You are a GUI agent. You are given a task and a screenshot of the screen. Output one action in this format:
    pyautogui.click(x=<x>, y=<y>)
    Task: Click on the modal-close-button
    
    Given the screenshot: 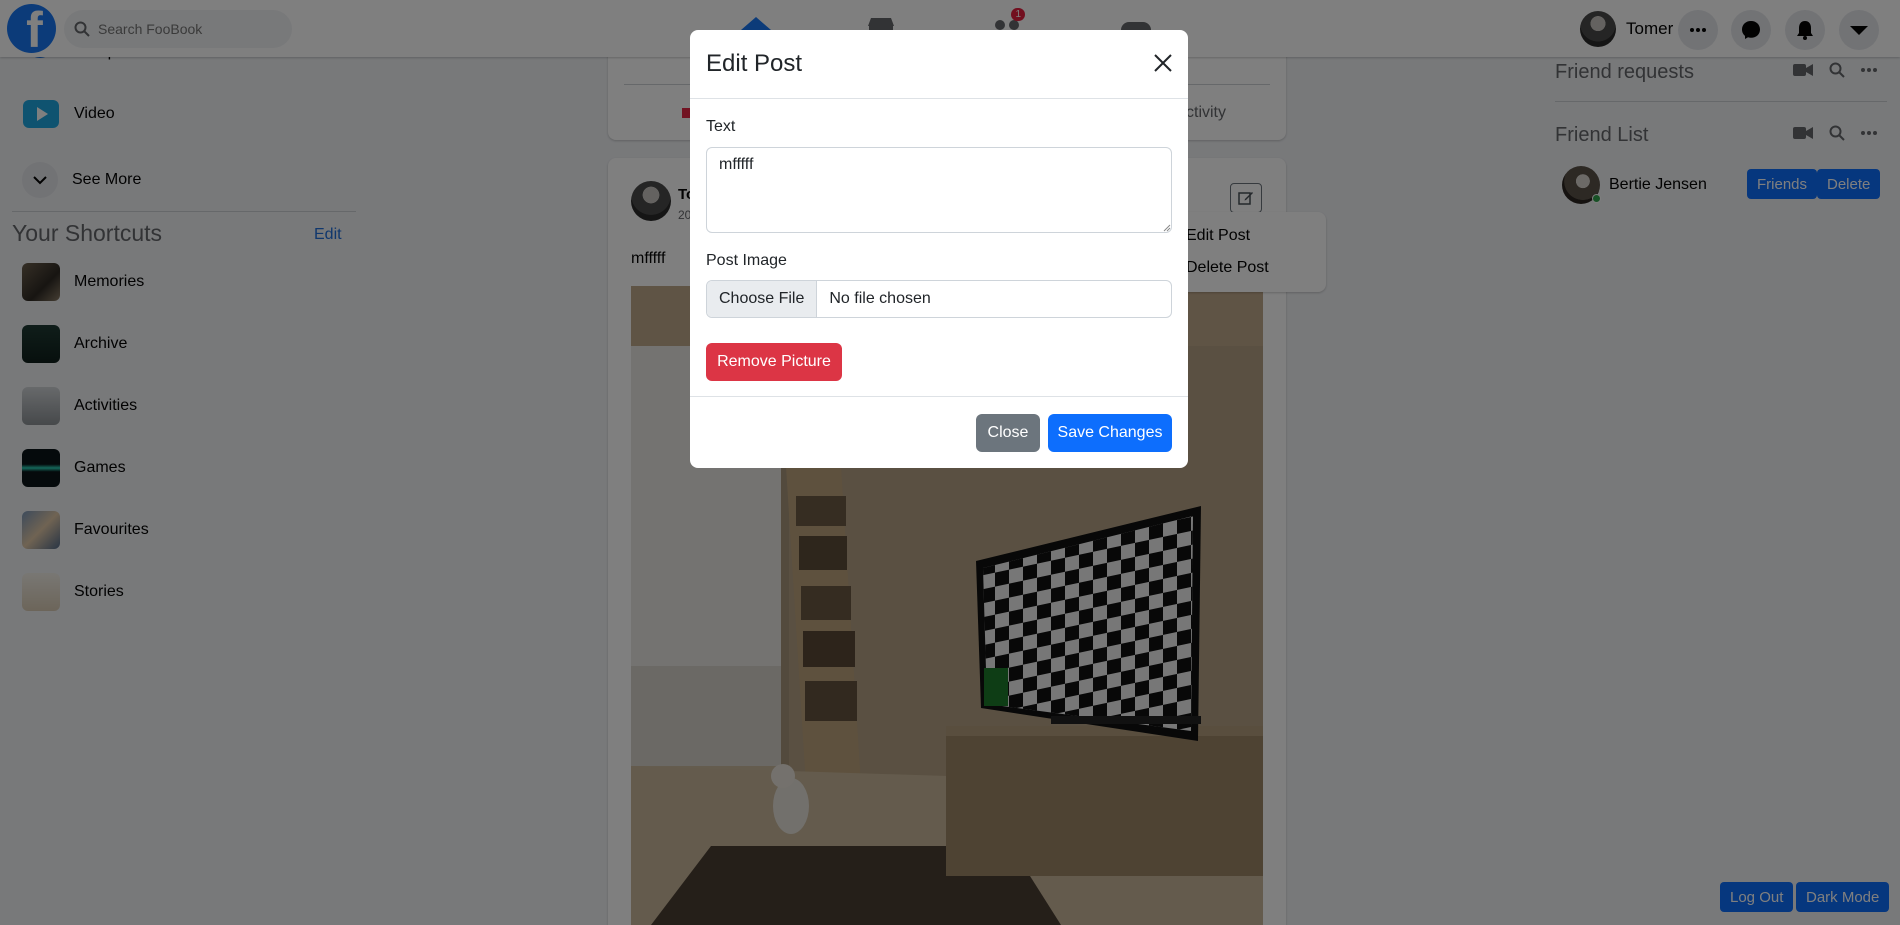 What is the action you would take?
    pyautogui.click(x=1163, y=63)
    